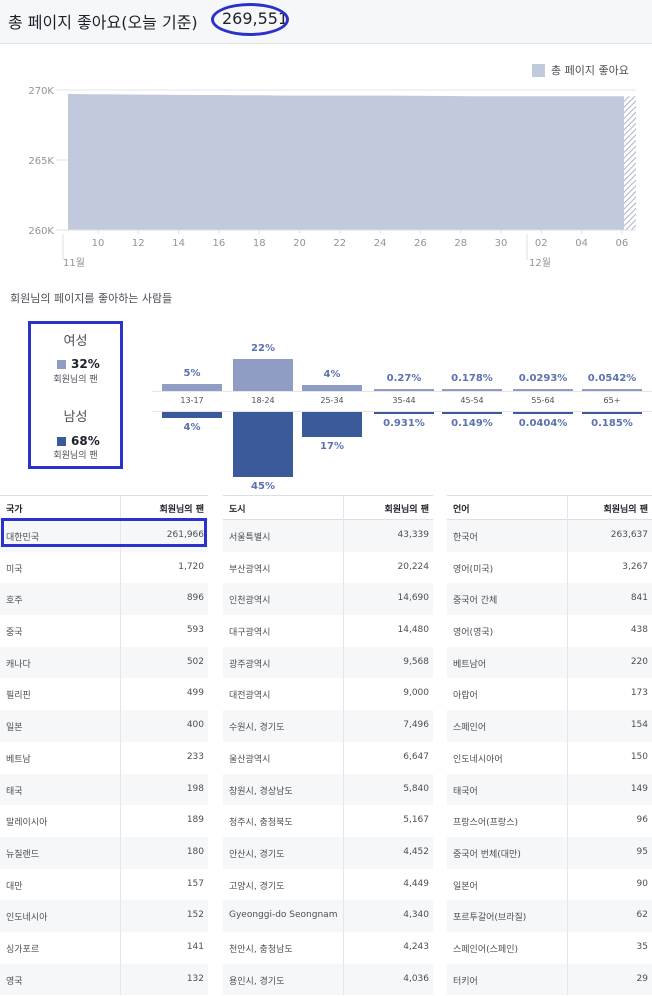 The height and width of the screenshot is (996, 652). What do you see at coordinates (328, 726) in the screenshot?
I see `table-row: 수원시, 경기도 7,496` at bounding box center [328, 726].